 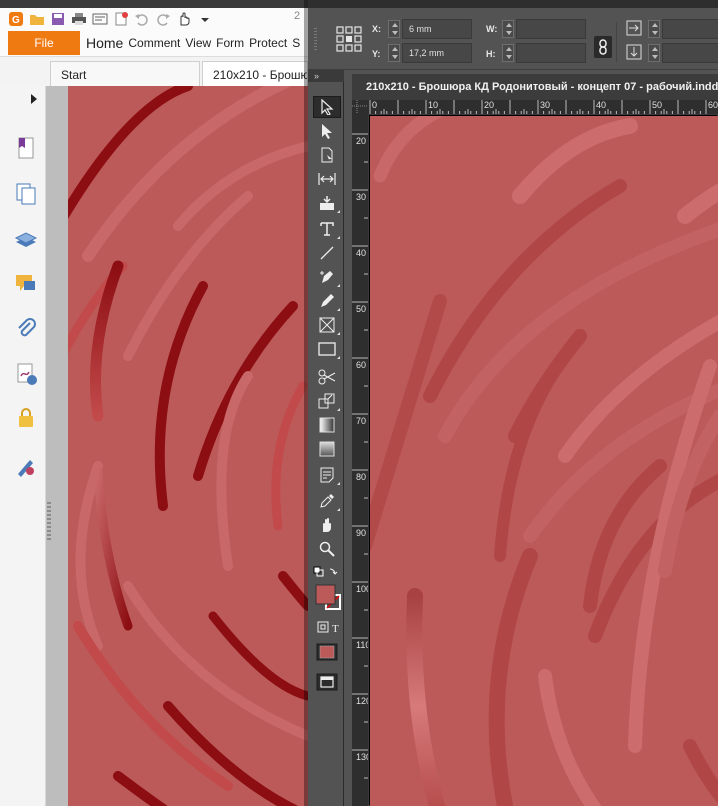 What do you see at coordinates (316, 76) in the screenshot?
I see `collapse-panel-icon: »` at bounding box center [316, 76].